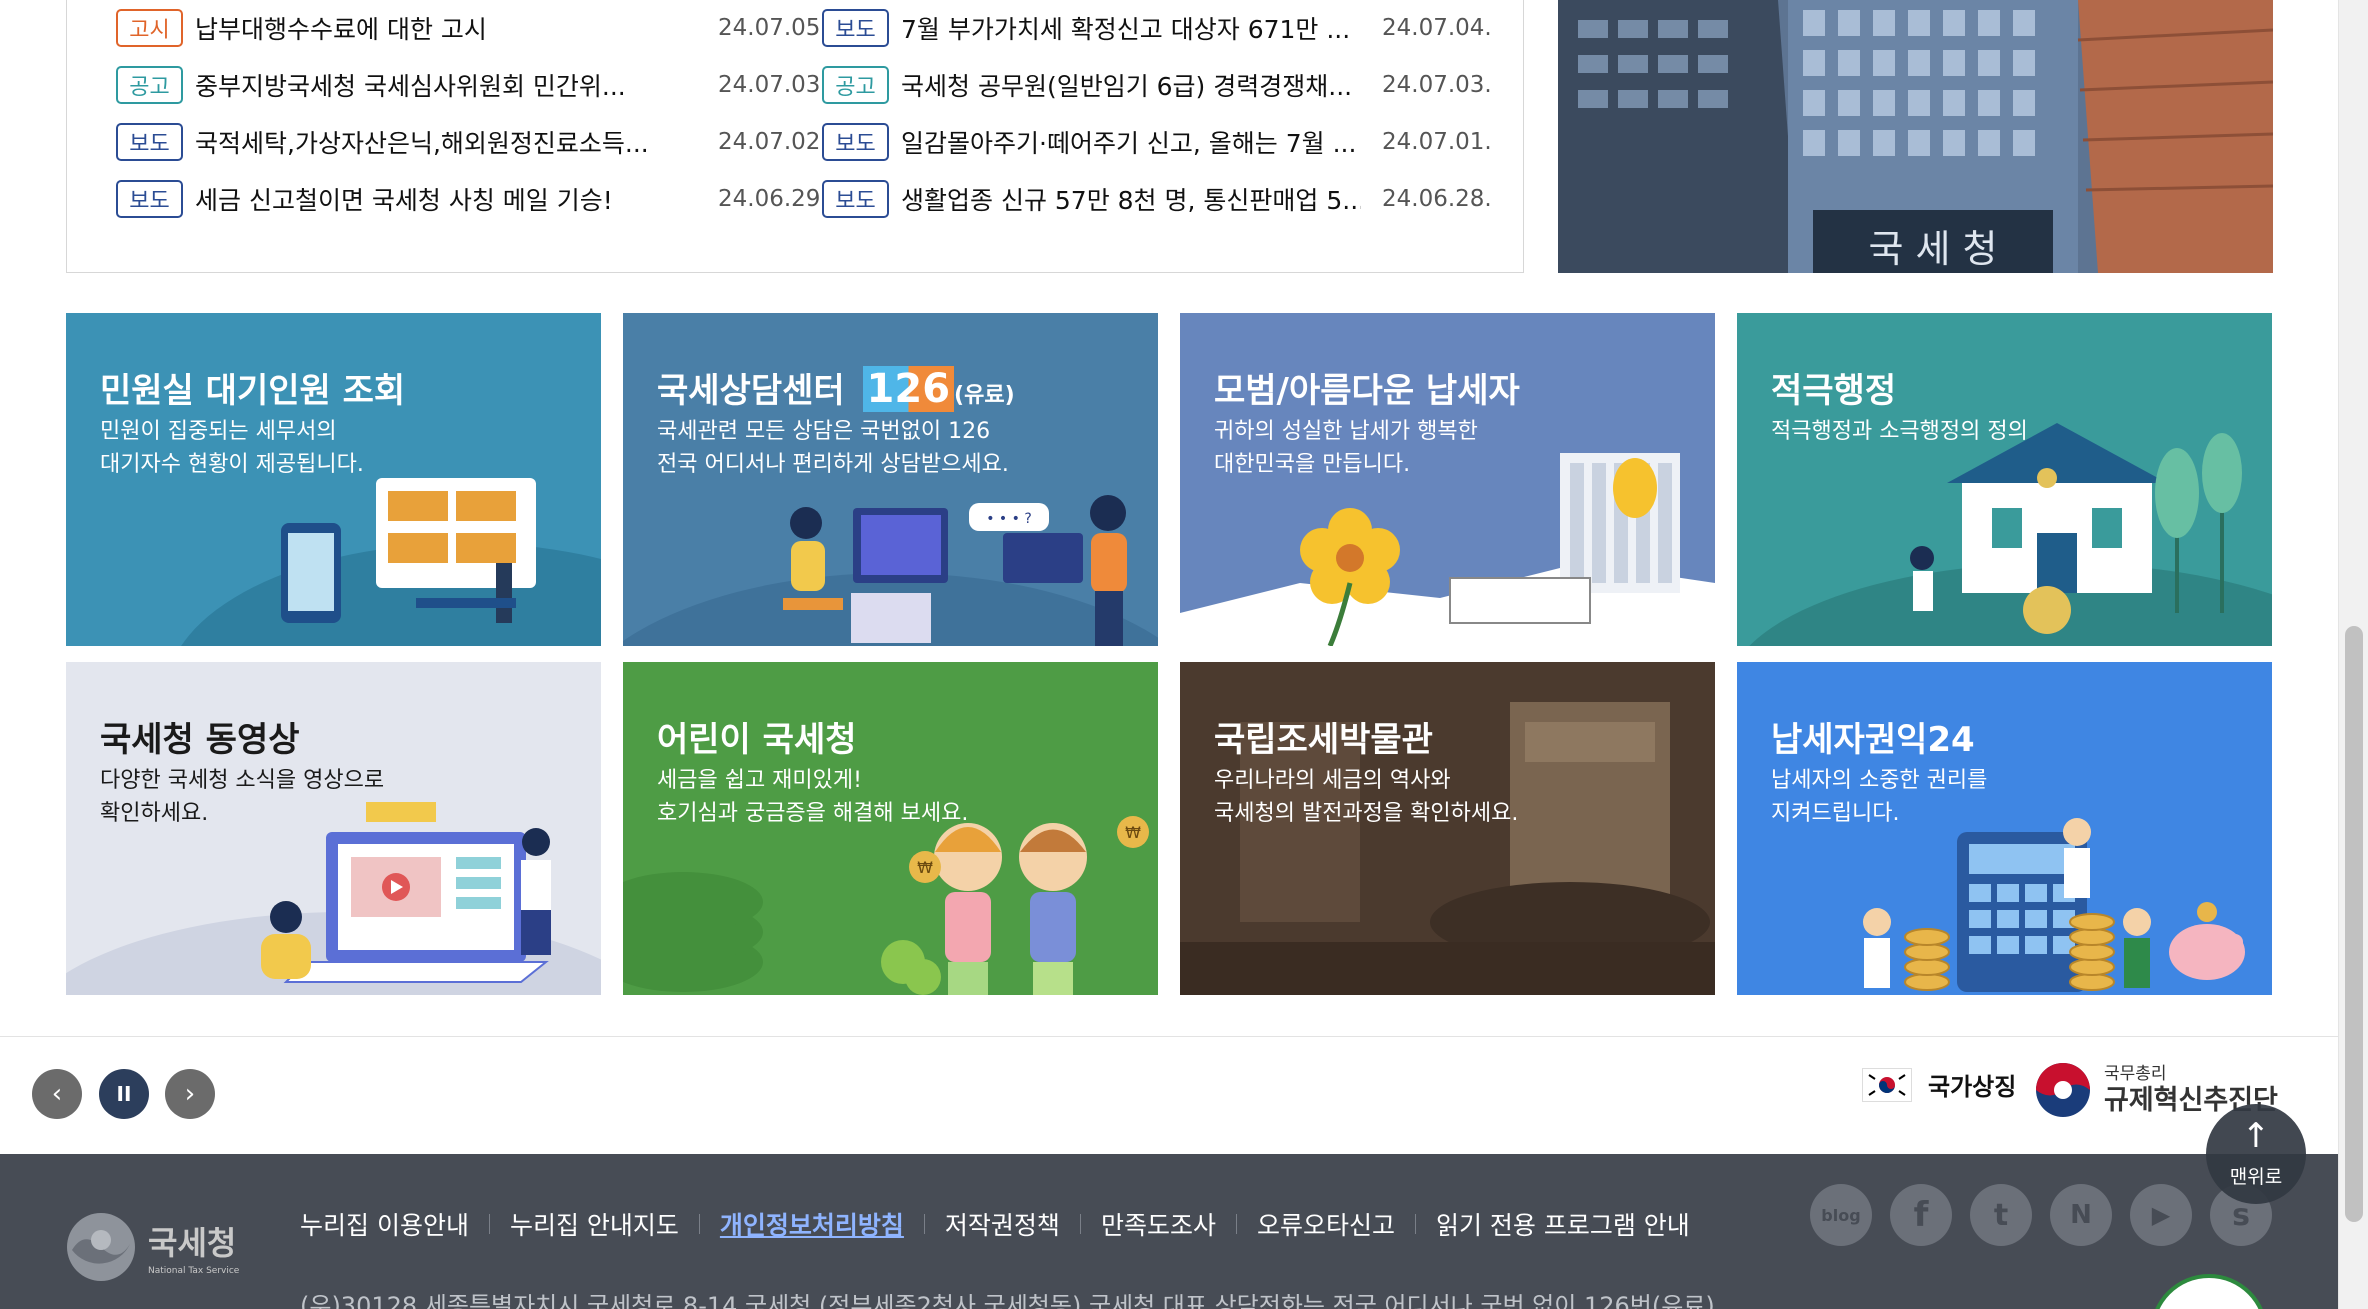 The height and width of the screenshot is (1309, 2368). I want to click on tile-title: 납세자권익24, so click(1873, 740).